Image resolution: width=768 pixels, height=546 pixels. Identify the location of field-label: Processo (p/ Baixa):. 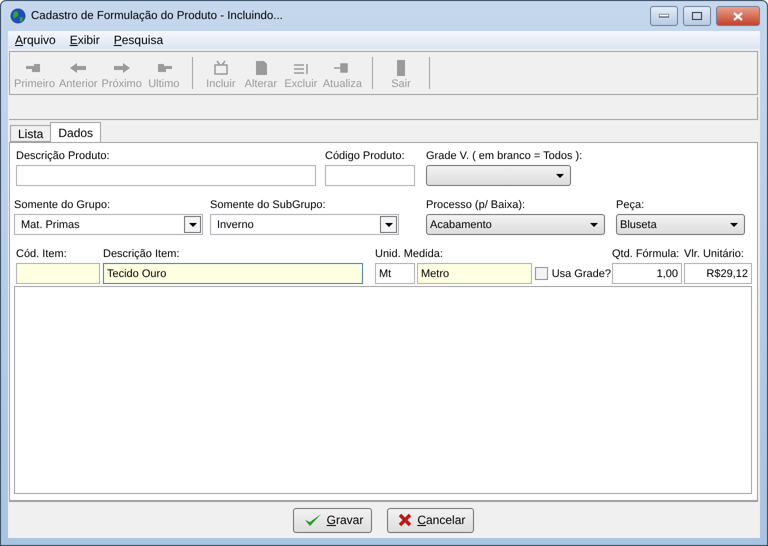
(476, 205).